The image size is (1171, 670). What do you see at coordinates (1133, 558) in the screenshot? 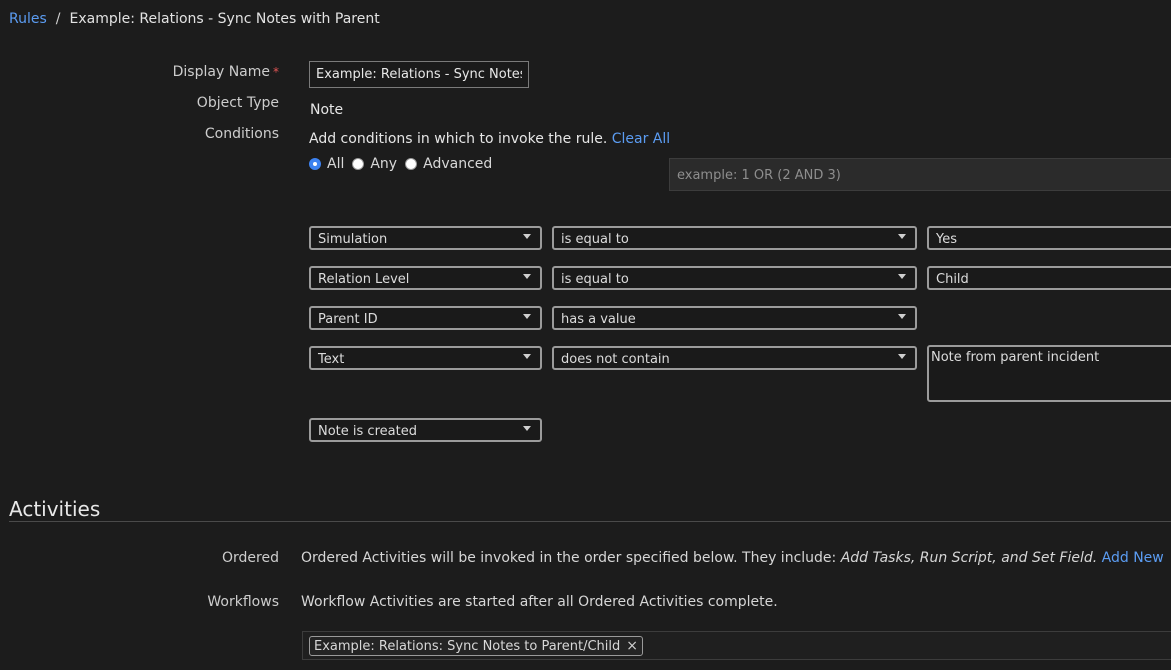
I see `add-new-link: Add New` at bounding box center [1133, 558].